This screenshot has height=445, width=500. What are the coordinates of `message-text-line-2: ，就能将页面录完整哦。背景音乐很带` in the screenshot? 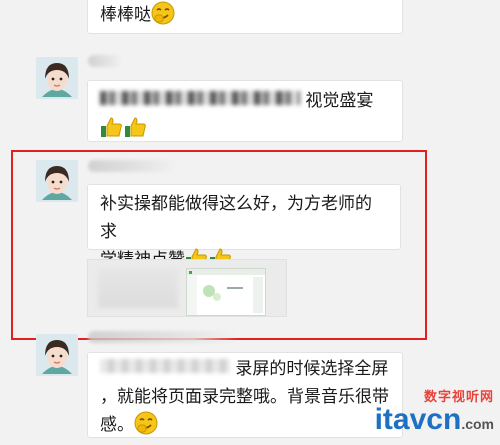 It's located at (244, 397).